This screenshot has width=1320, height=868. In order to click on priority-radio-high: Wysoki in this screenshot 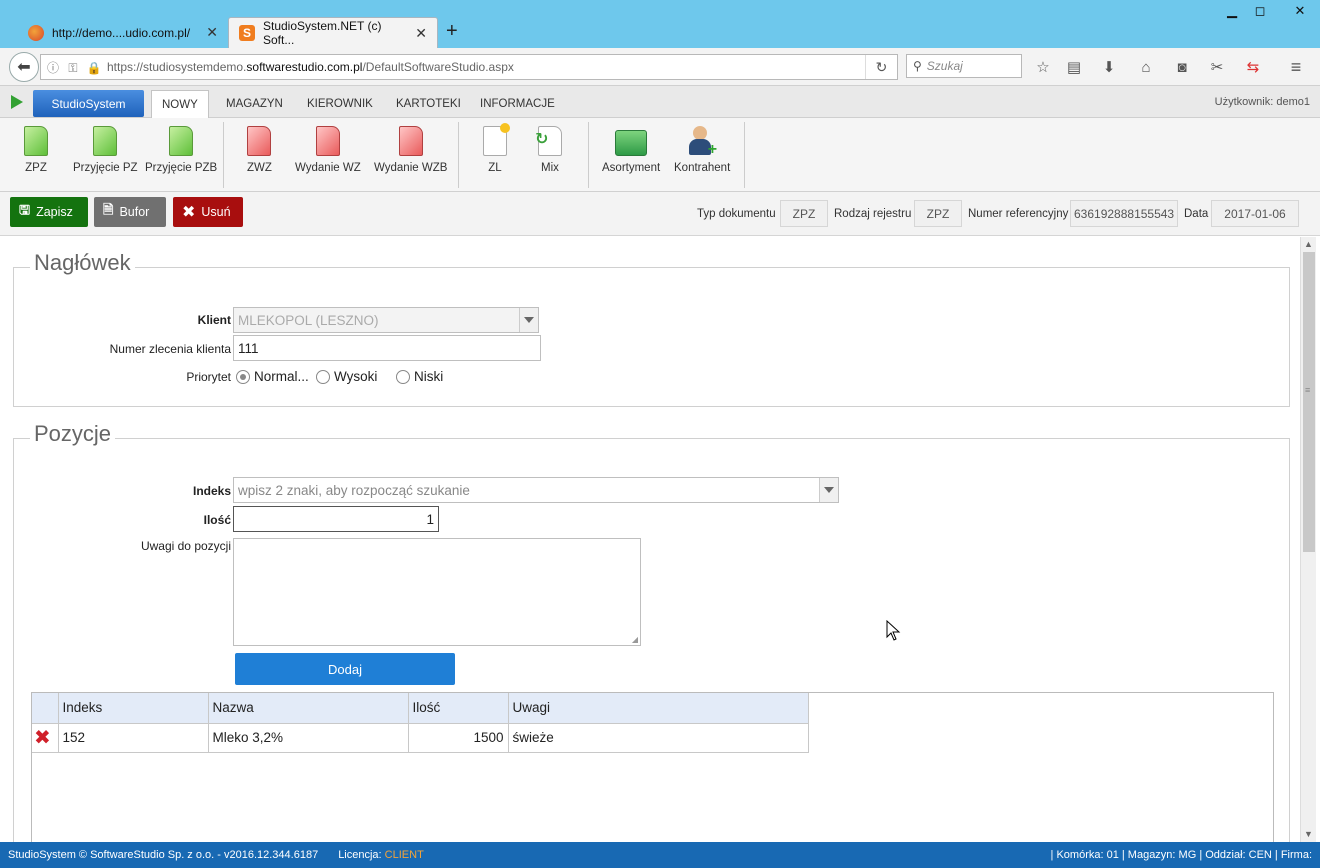, I will do `click(346, 376)`.